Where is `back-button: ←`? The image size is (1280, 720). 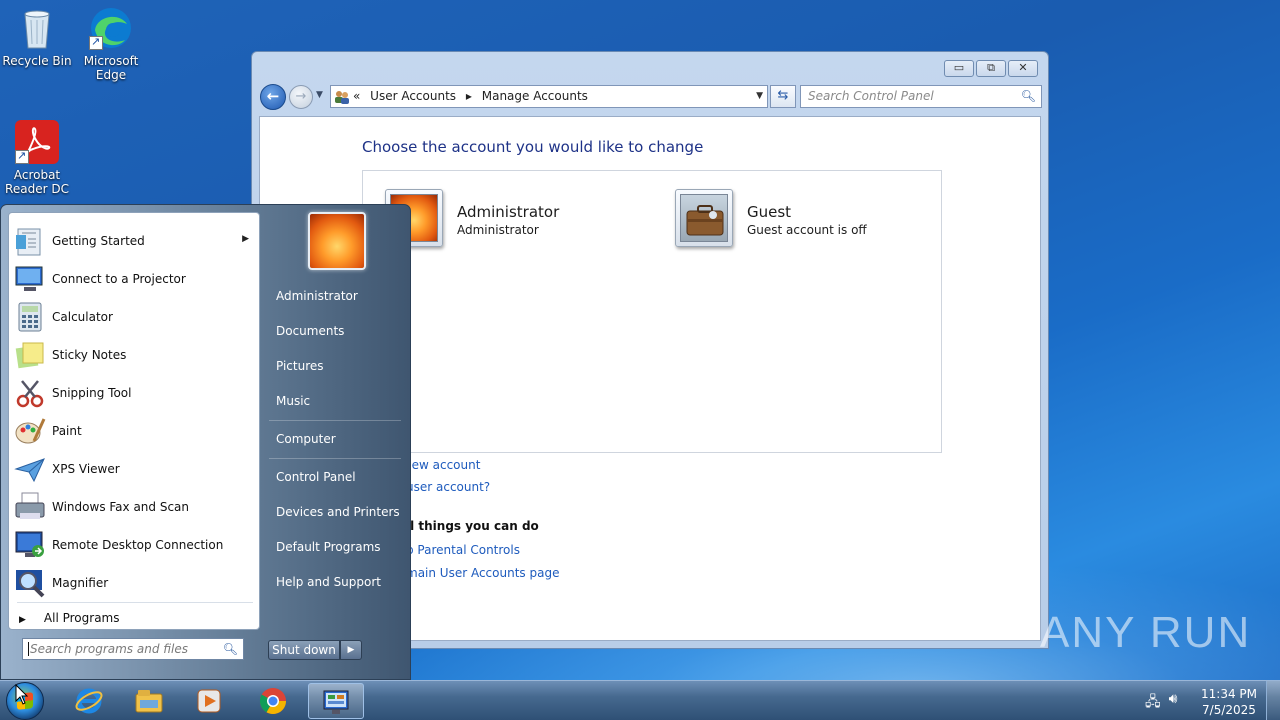
back-button: ← is located at coordinates (273, 97).